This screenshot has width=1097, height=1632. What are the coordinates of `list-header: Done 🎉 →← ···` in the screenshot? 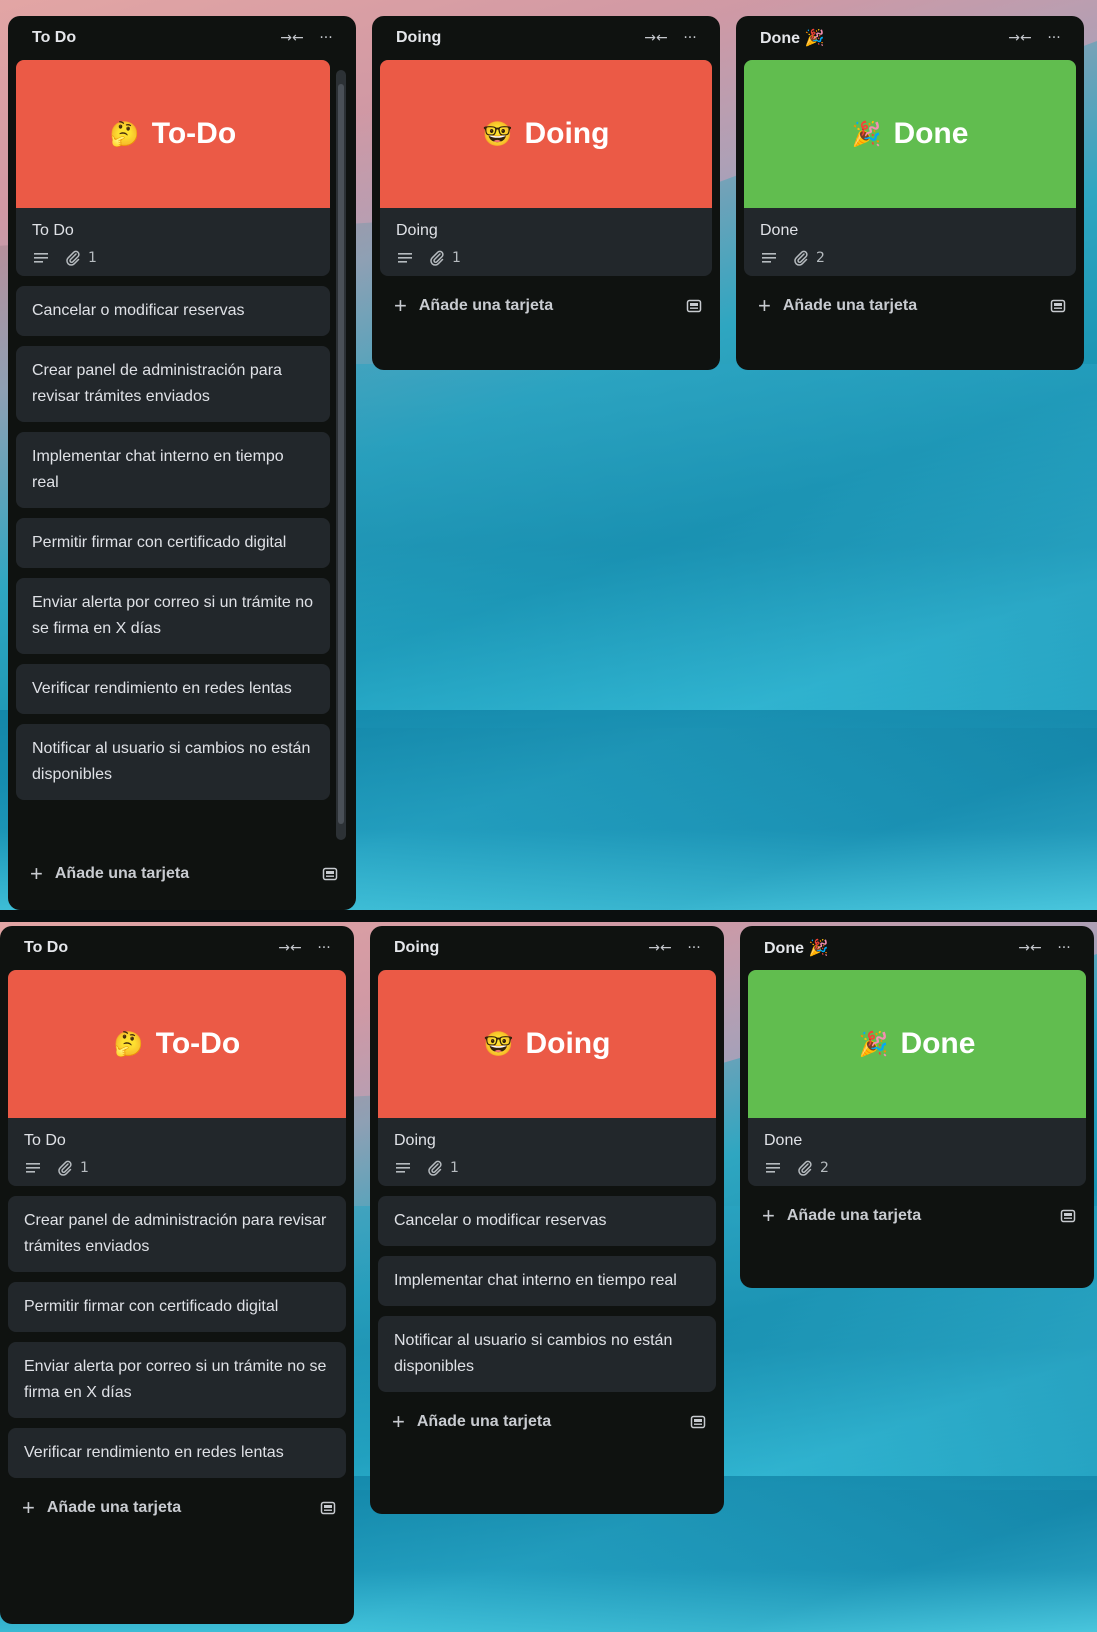 It's located at (910, 38).